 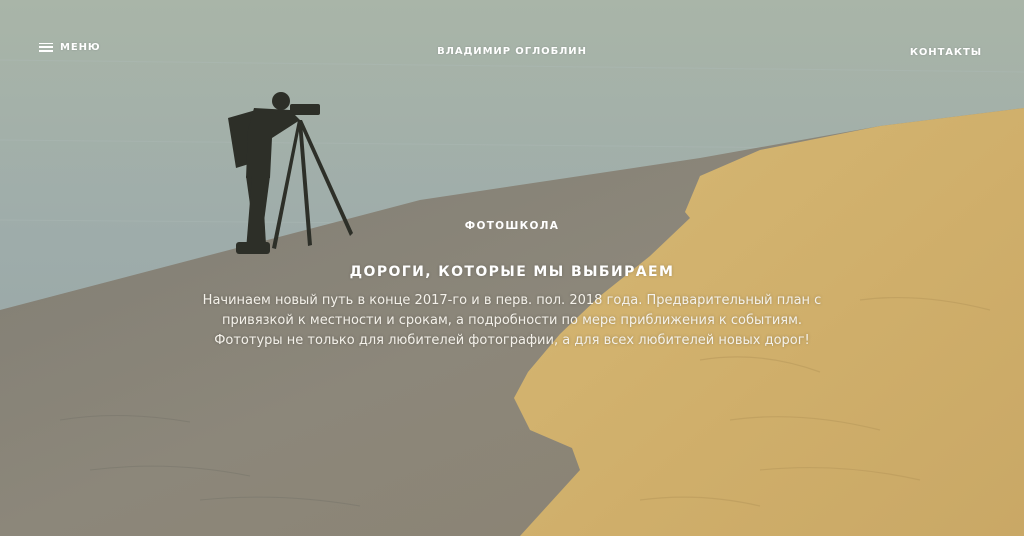 I want to click on category-link: ФОТОШКОЛА, so click(x=512, y=226).